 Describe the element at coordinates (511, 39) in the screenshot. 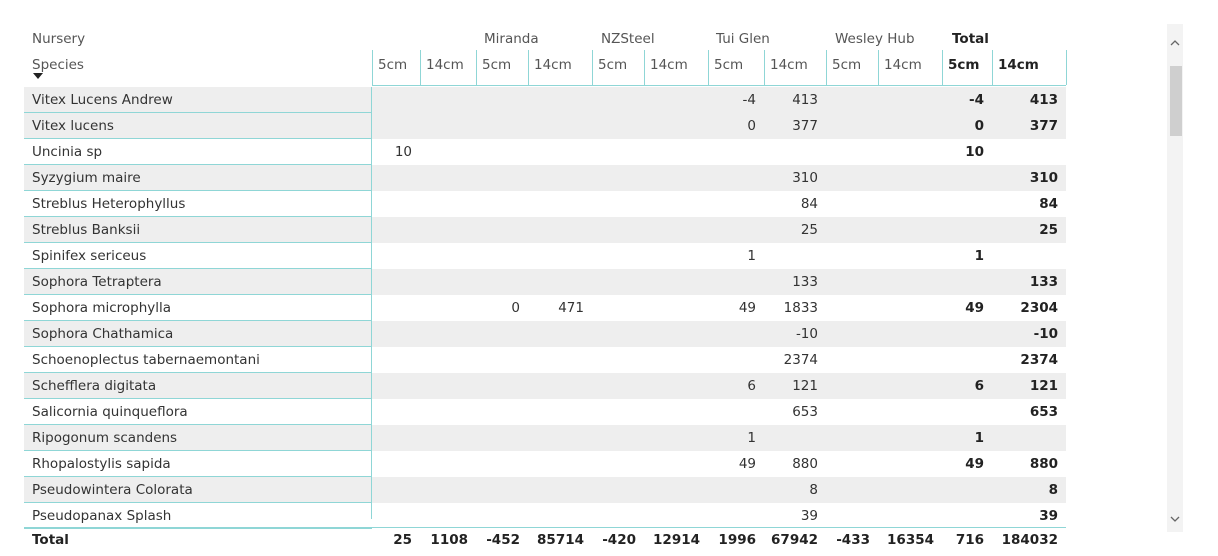

I see `group-header: Miranda` at that location.